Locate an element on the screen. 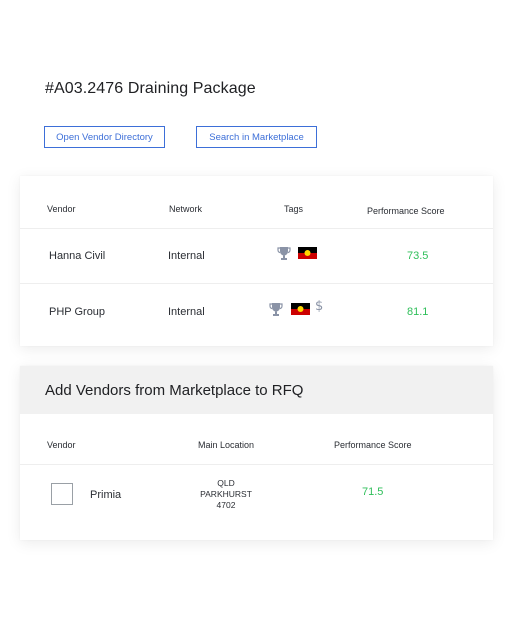 This screenshot has height=626, width=514. open-vendor-directory-button: Open Vendor Directory is located at coordinates (104, 137).